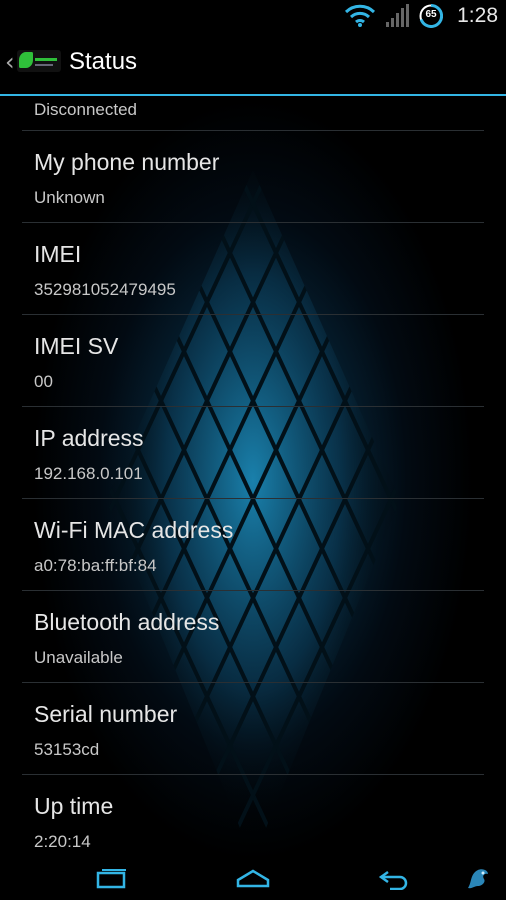  I want to click on item-value: 00, so click(43, 381).